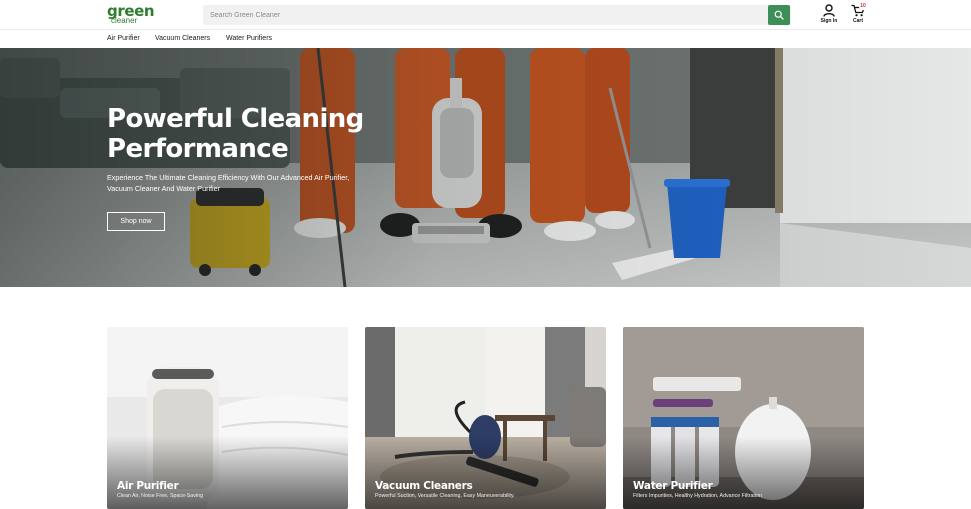 The height and width of the screenshot is (509, 971). What do you see at coordinates (673, 486) in the screenshot?
I see `card-title: Water Purifier` at bounding box center [673, 486].